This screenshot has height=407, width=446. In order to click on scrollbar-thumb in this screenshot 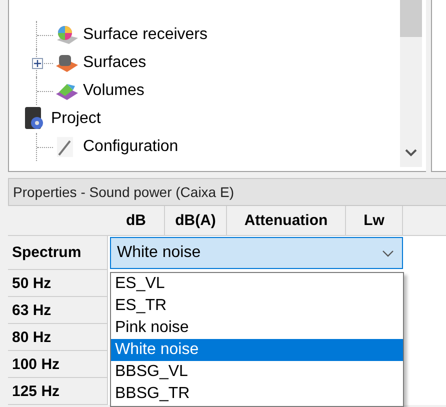, I will do `click(411, 18)`.